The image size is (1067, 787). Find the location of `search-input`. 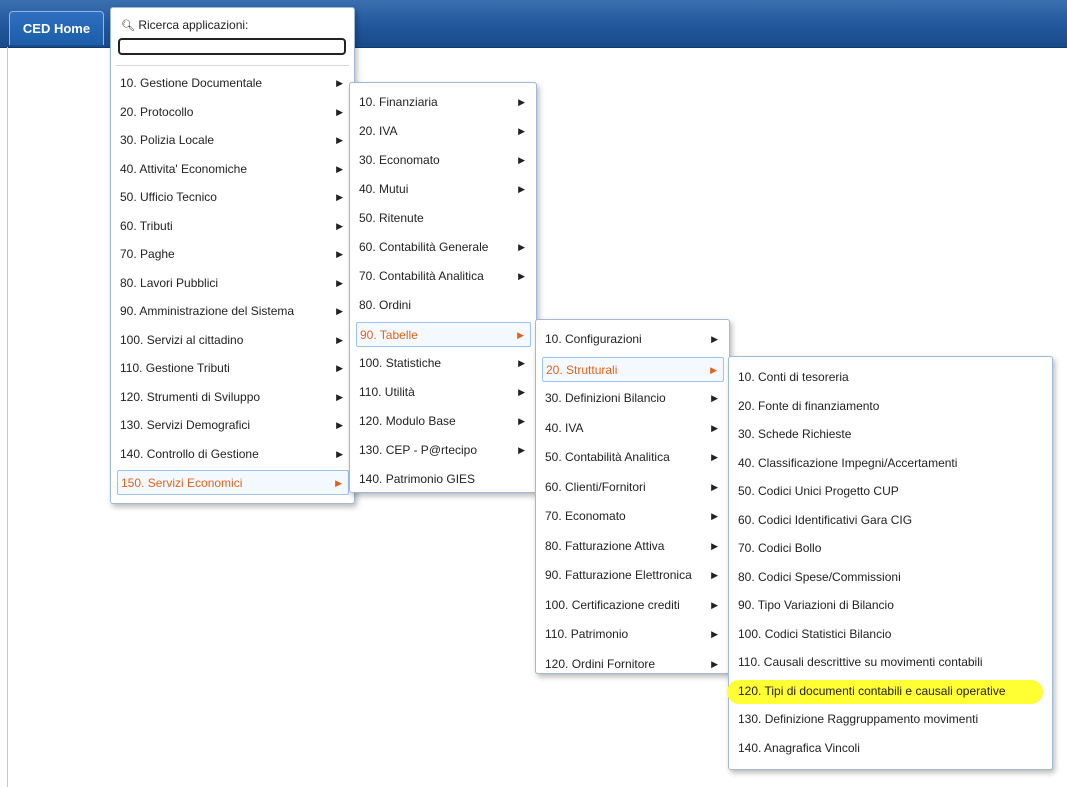

search-input is located at coordinates (232, 46).